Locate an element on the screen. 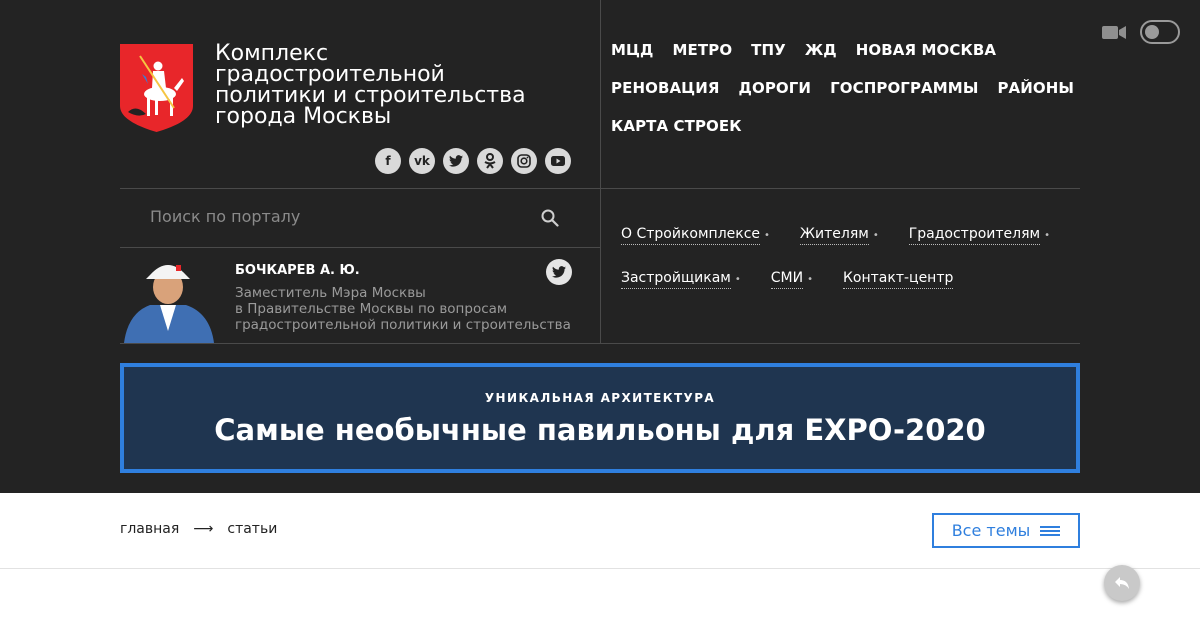  official-portrait is located at coordinates (168, 298).